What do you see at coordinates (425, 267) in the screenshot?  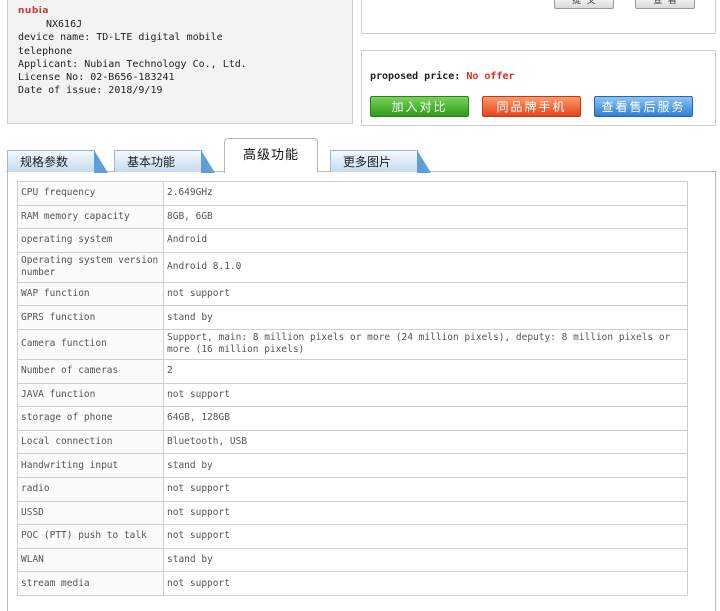 I see `spec-value: Android 8.1.0` at bounding box center [425, 267].